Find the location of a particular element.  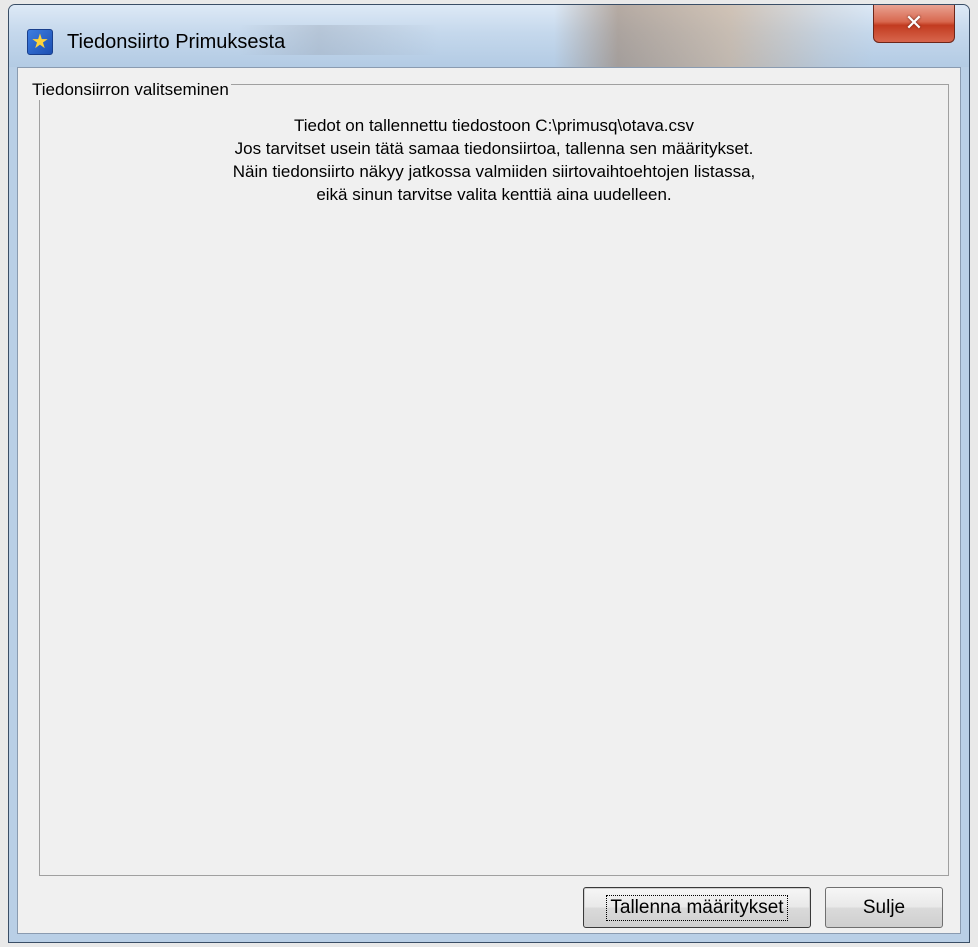

close-icon: ✕ is located at coordinates (914, 23).